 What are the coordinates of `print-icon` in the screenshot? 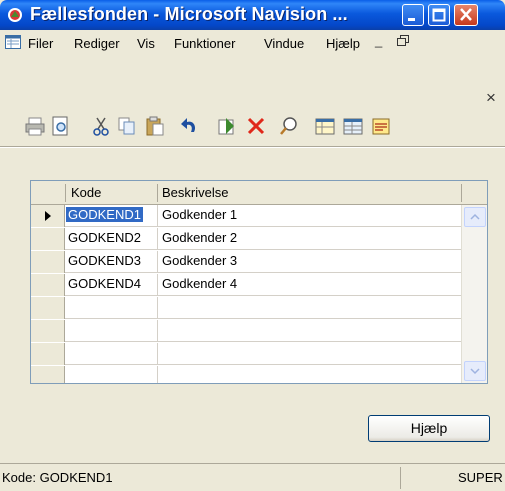 It's located at (35, 126).